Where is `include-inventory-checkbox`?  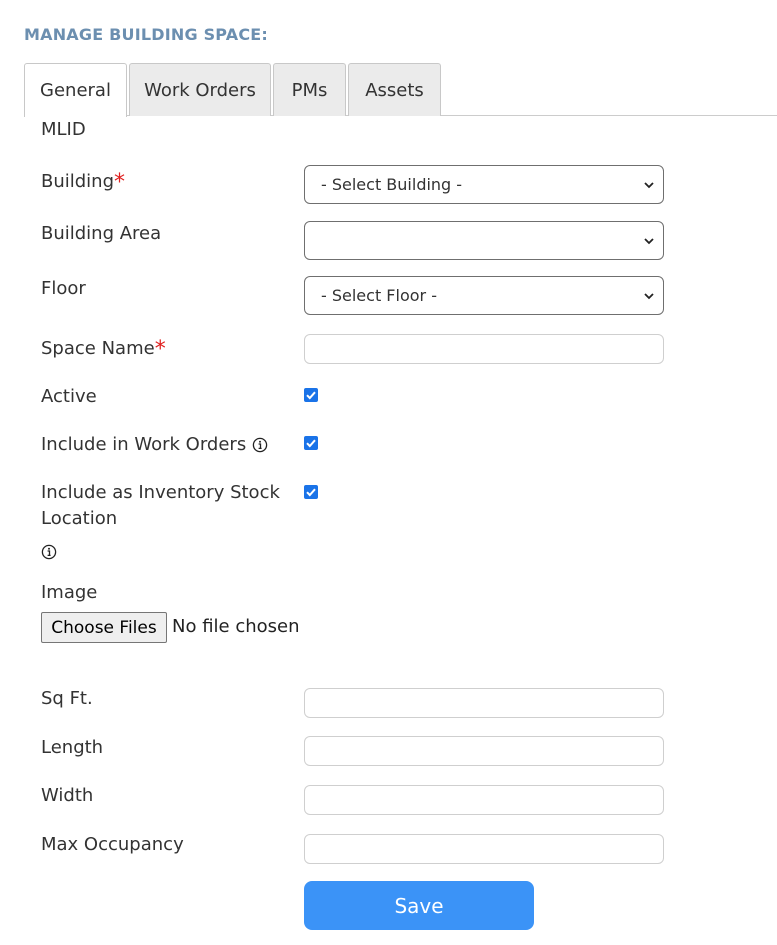 include-inventory-checkbox is located at coordinates (311, 492).